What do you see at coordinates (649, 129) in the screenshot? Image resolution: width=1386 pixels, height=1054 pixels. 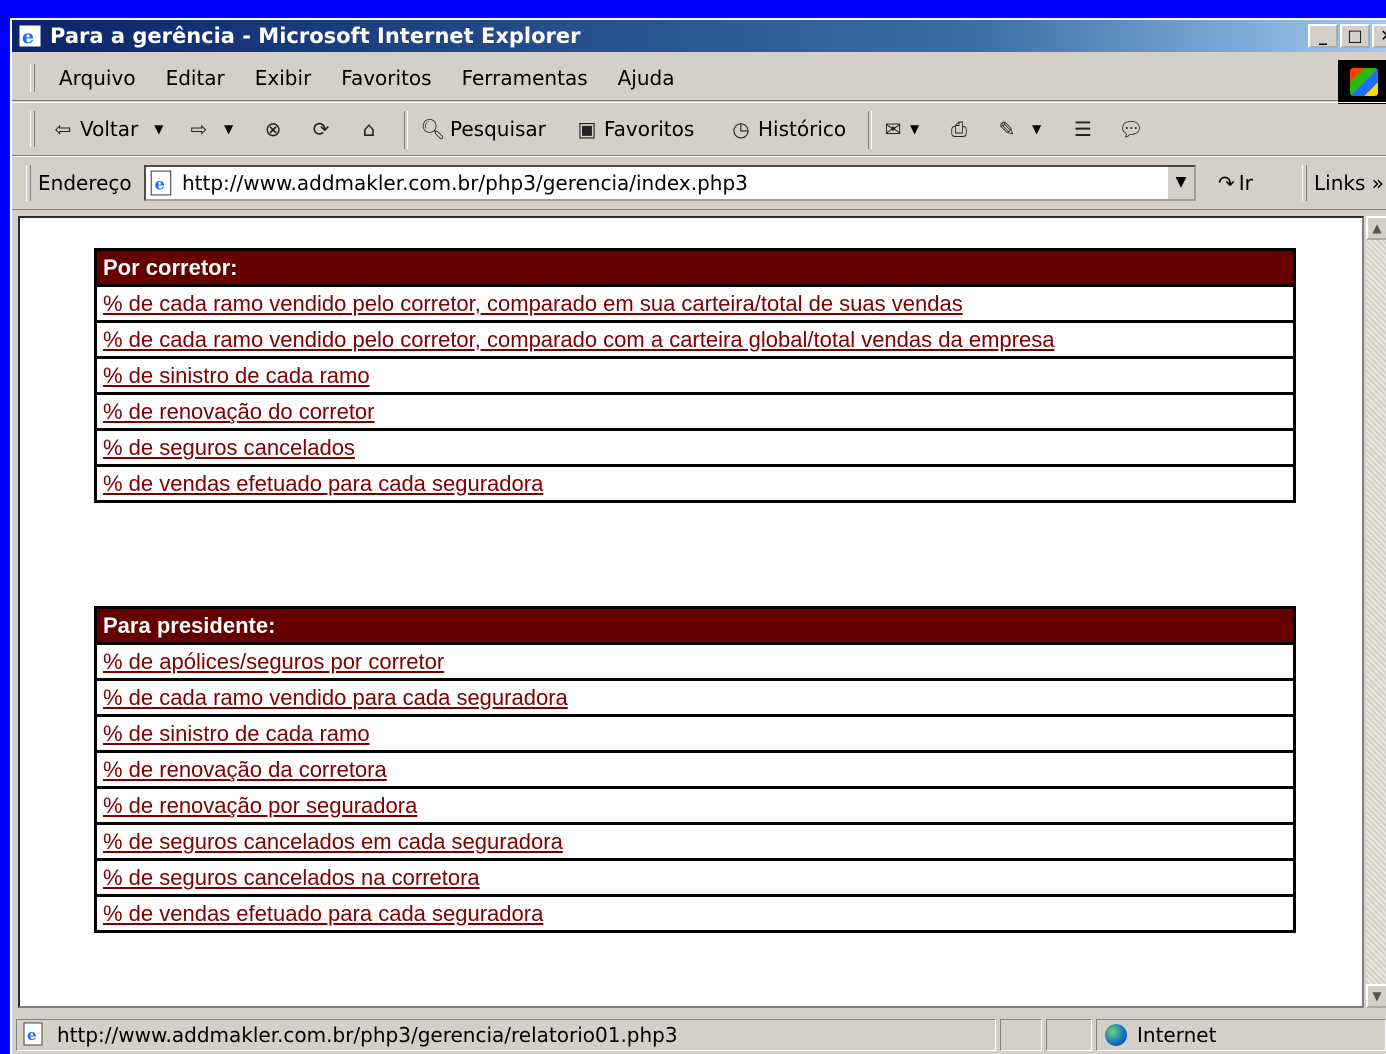 I see `favorites-label: Favoritos` at bounding box center [649, 129].